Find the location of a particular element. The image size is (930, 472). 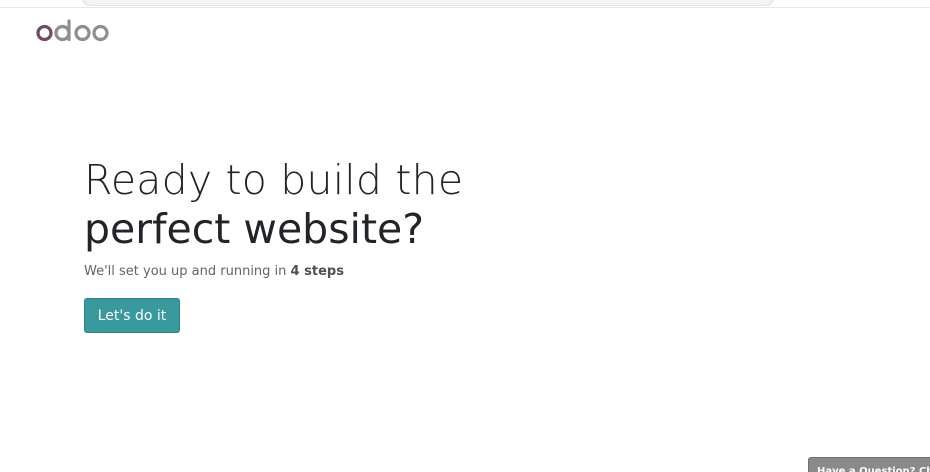

odoo-logo: odoo is located at coordinates (73, 32).